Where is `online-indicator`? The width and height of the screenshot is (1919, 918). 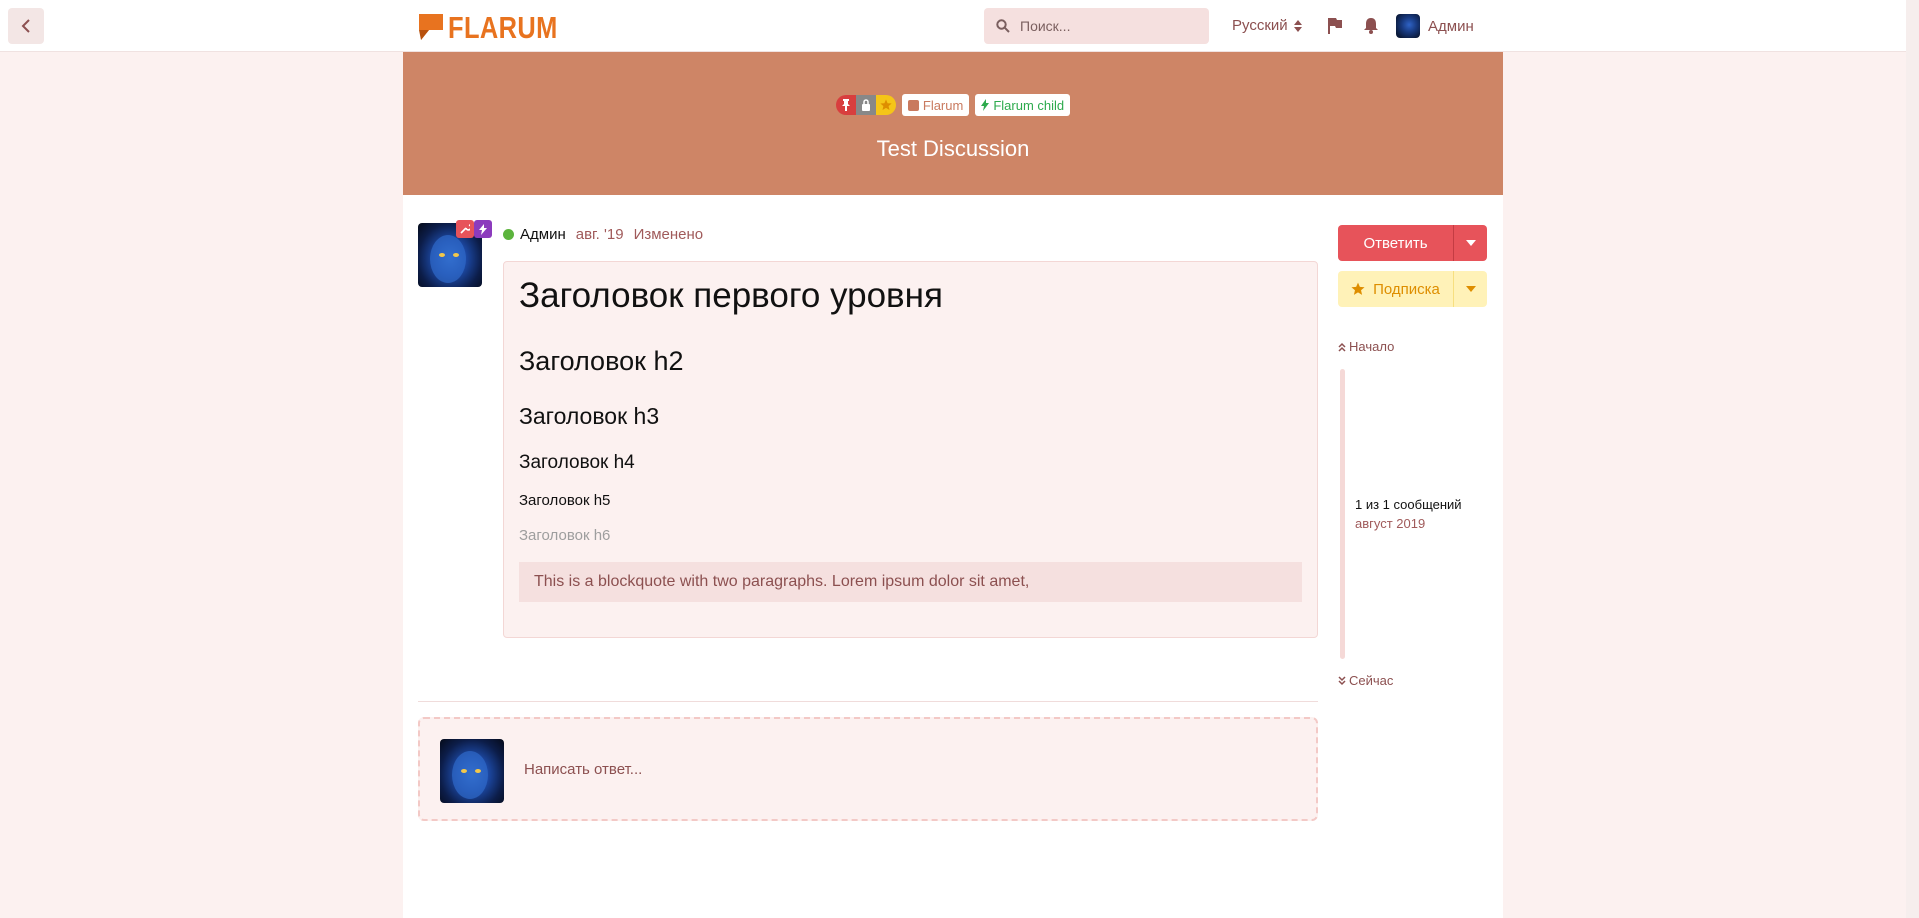
online-indicator is located at coordinates (508, 234).